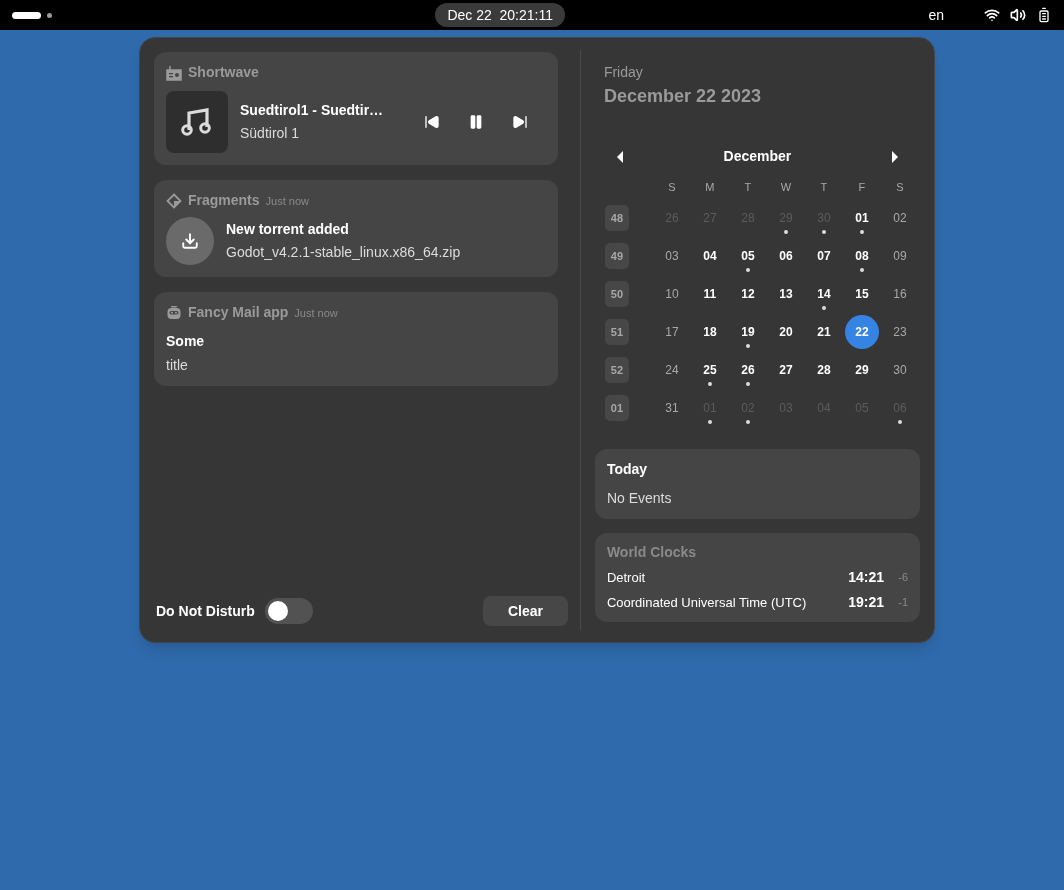  Describe the element at coordinates (709, 332) in the screenshot. I see `calendar-day: 18` at that location.